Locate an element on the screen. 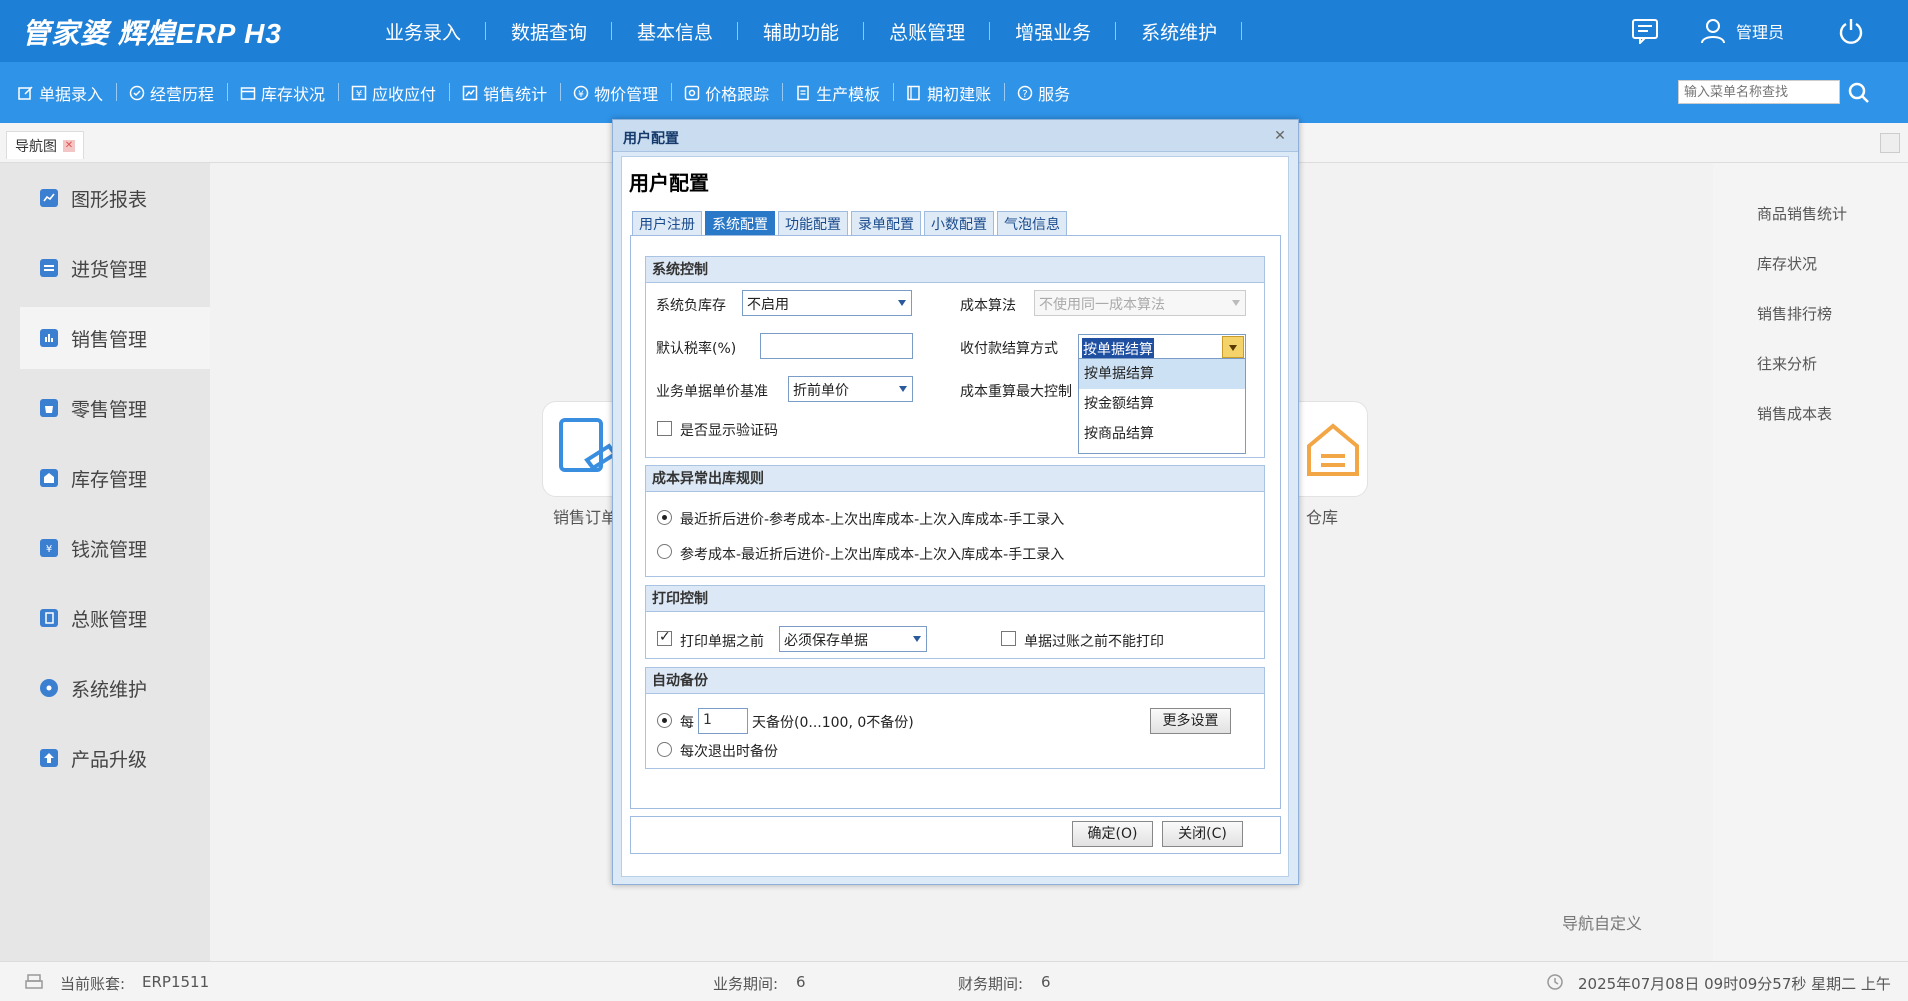 Image resolution: width=1908 pixels, height=1001 pixels. topmenu-data-query: 数据查询 is located at coordinates (549, 31).